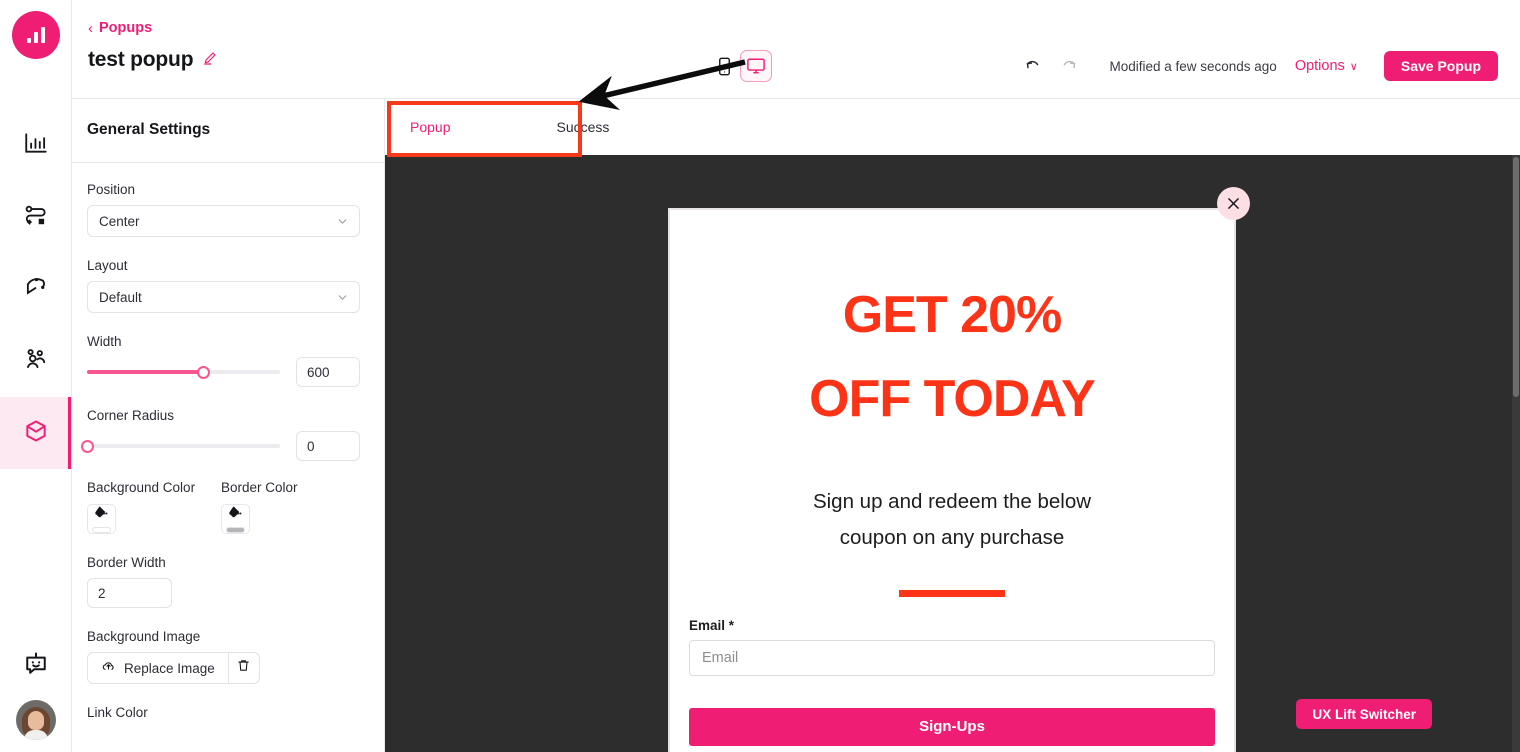 The height and width of the screenshot is (752, 1520). Describe the element at coordinates (36, 664) in the screenshot. I see `chat-bot-icon` at that location.